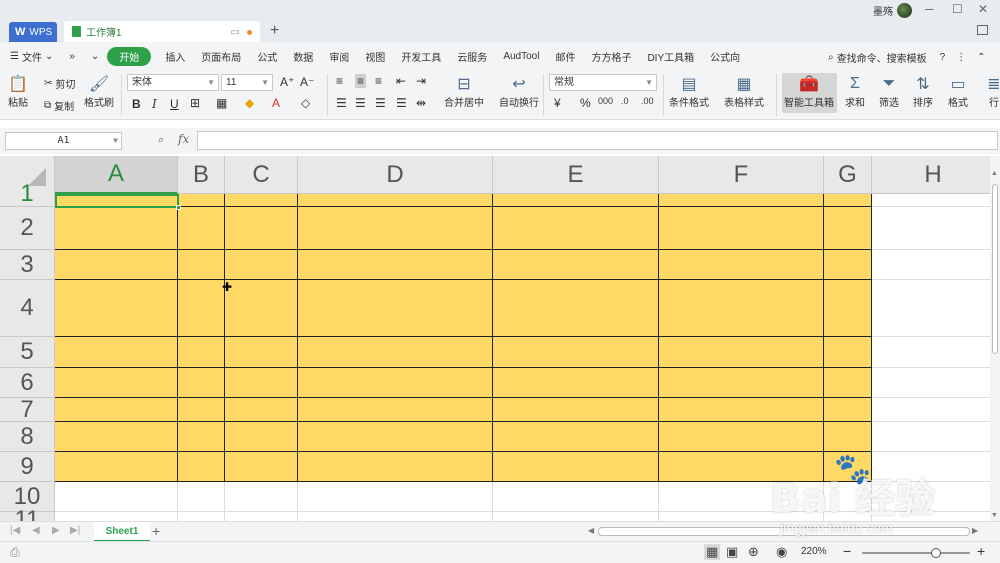 The image size is (1000, 563). I want to click on scroll-down-icon: ▼, so click(994, 515).